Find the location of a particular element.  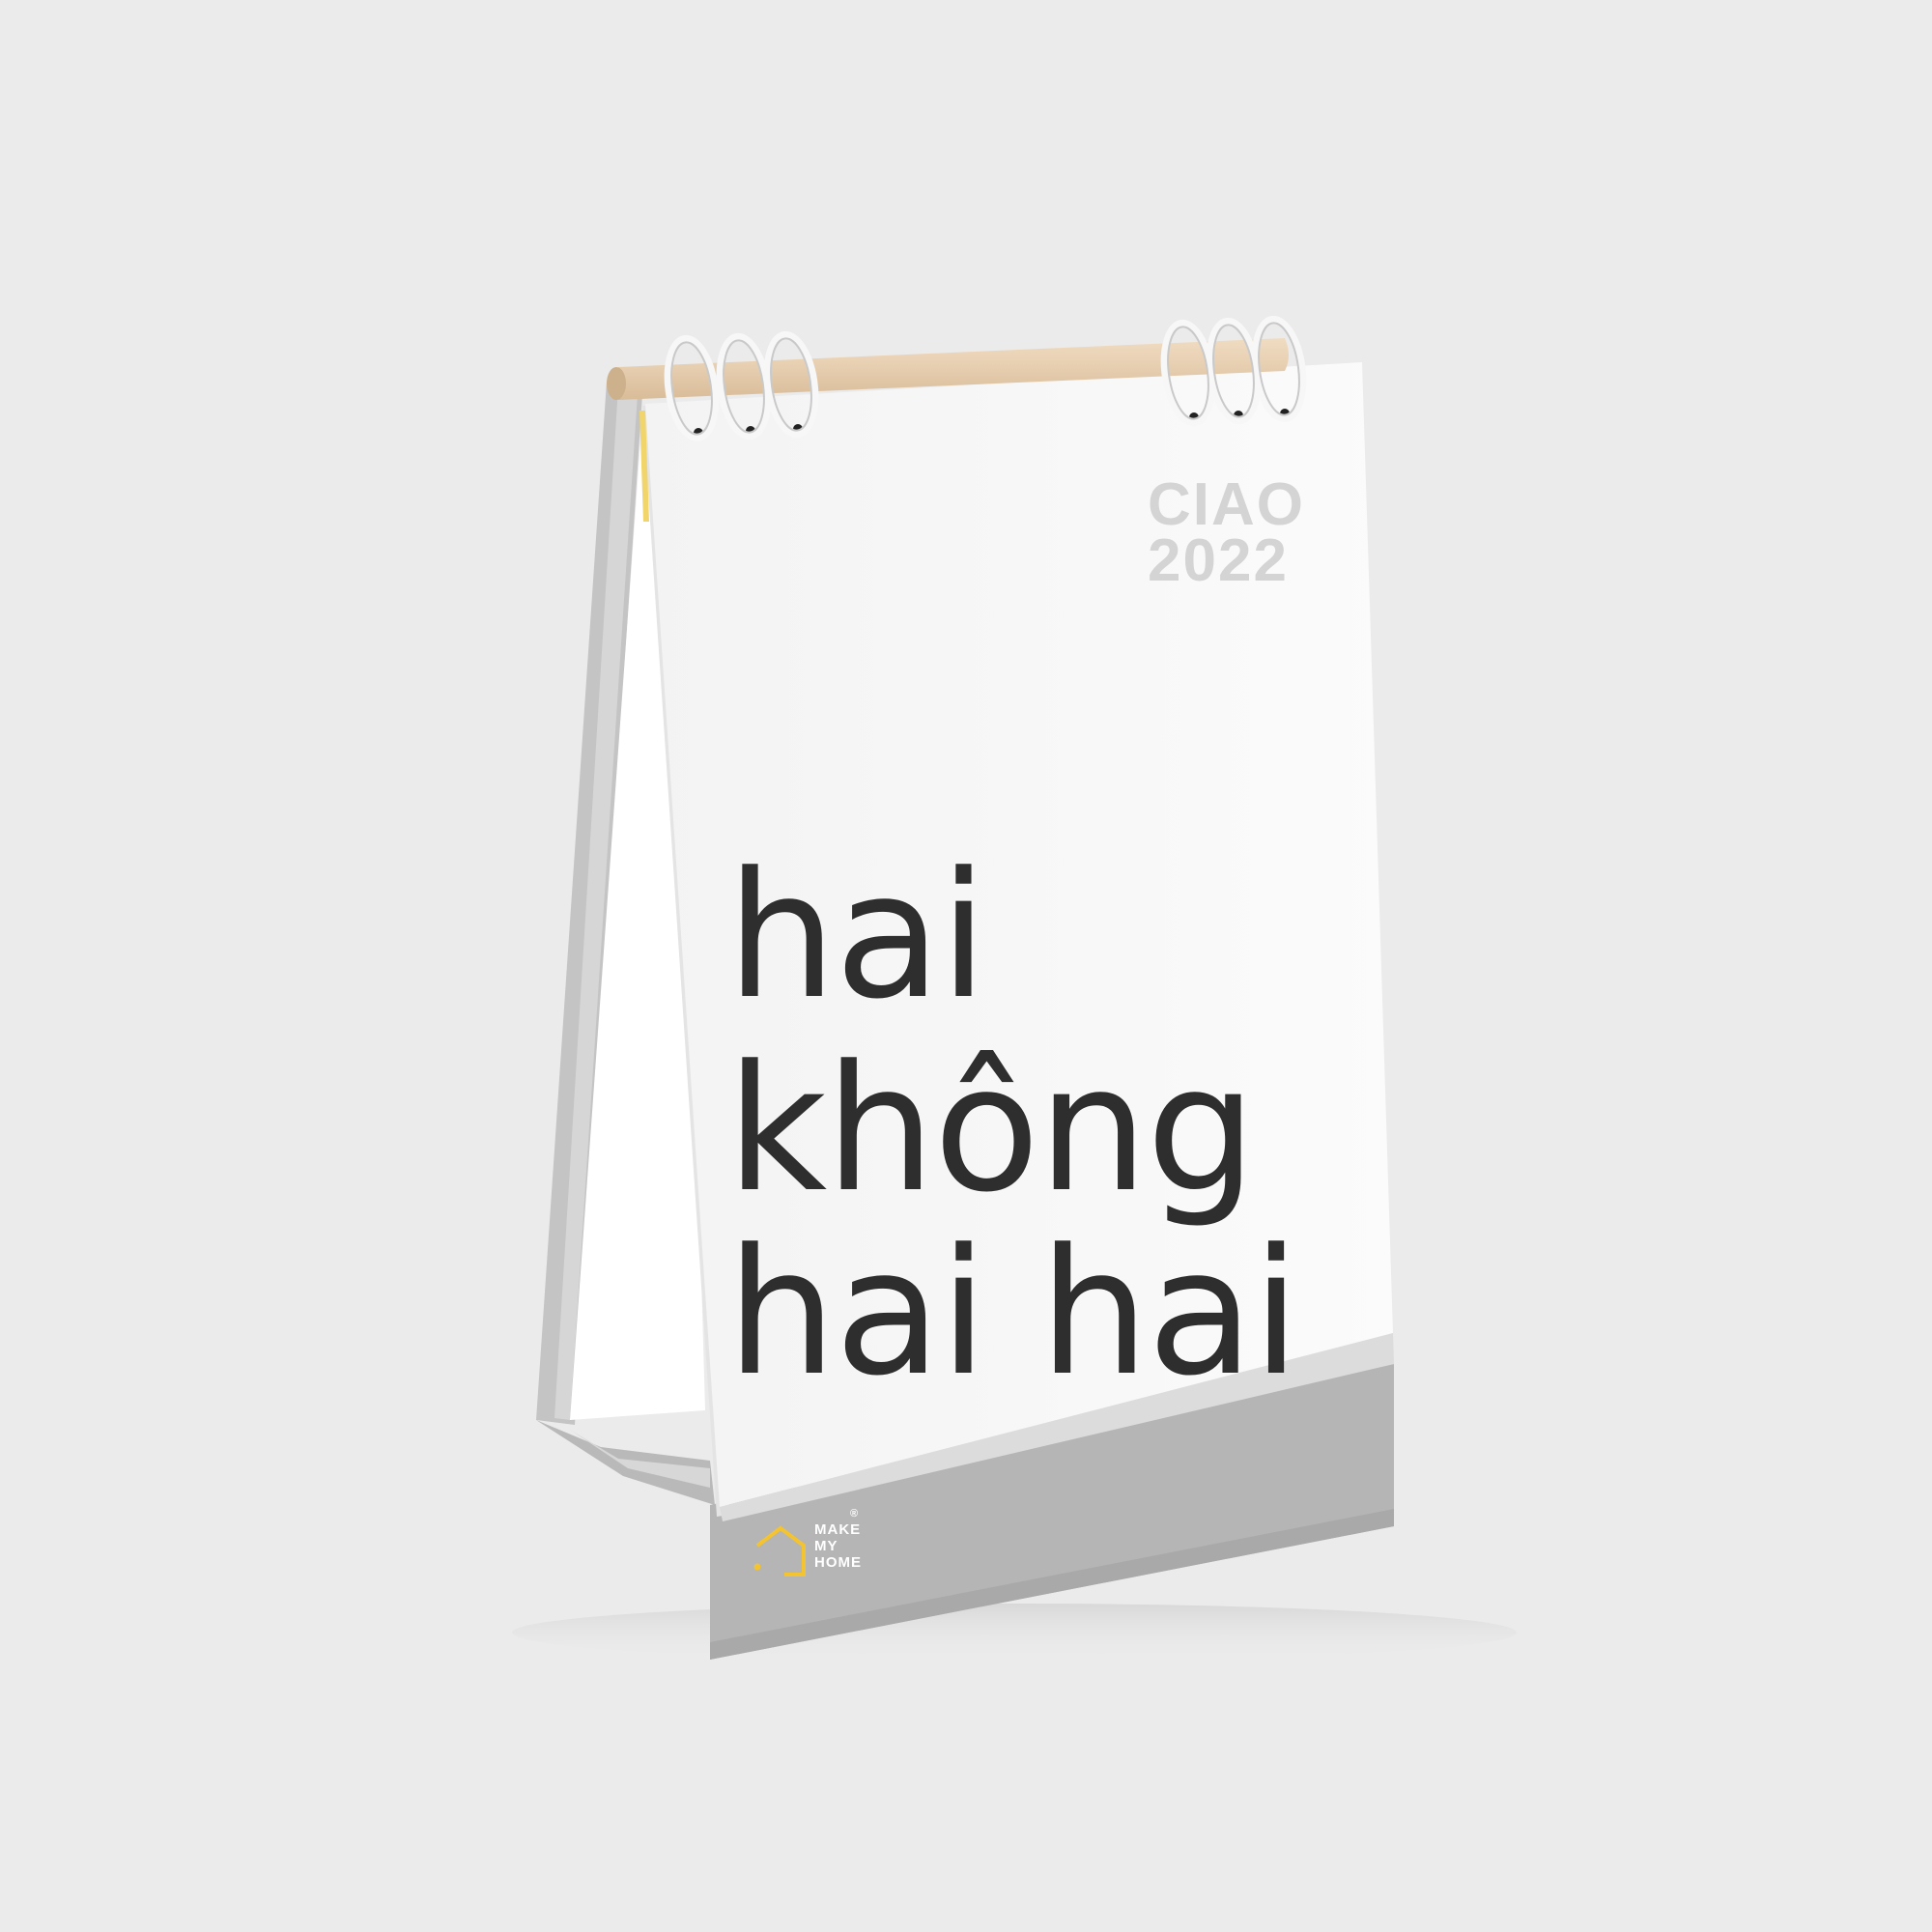

main-text-line-3: hai hai is located at coordinates (1013, 1313).